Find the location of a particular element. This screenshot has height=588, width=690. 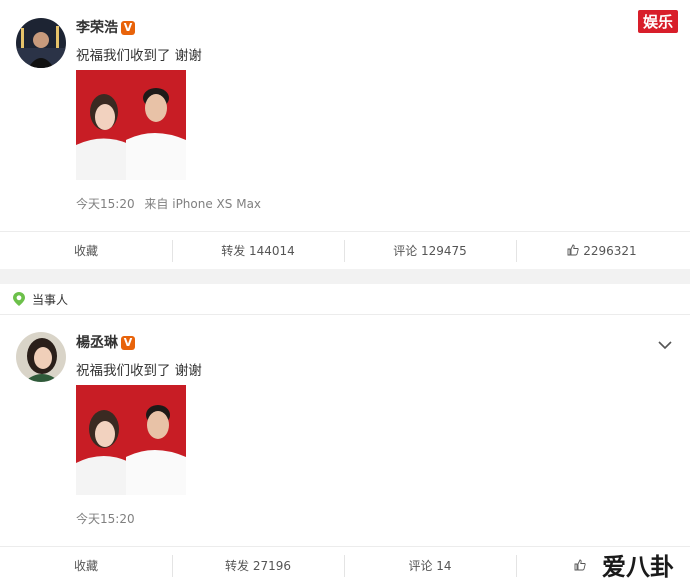

post-meta: 今天15:20 来自 iPhone XS Max is located at coordinates (168, 203).